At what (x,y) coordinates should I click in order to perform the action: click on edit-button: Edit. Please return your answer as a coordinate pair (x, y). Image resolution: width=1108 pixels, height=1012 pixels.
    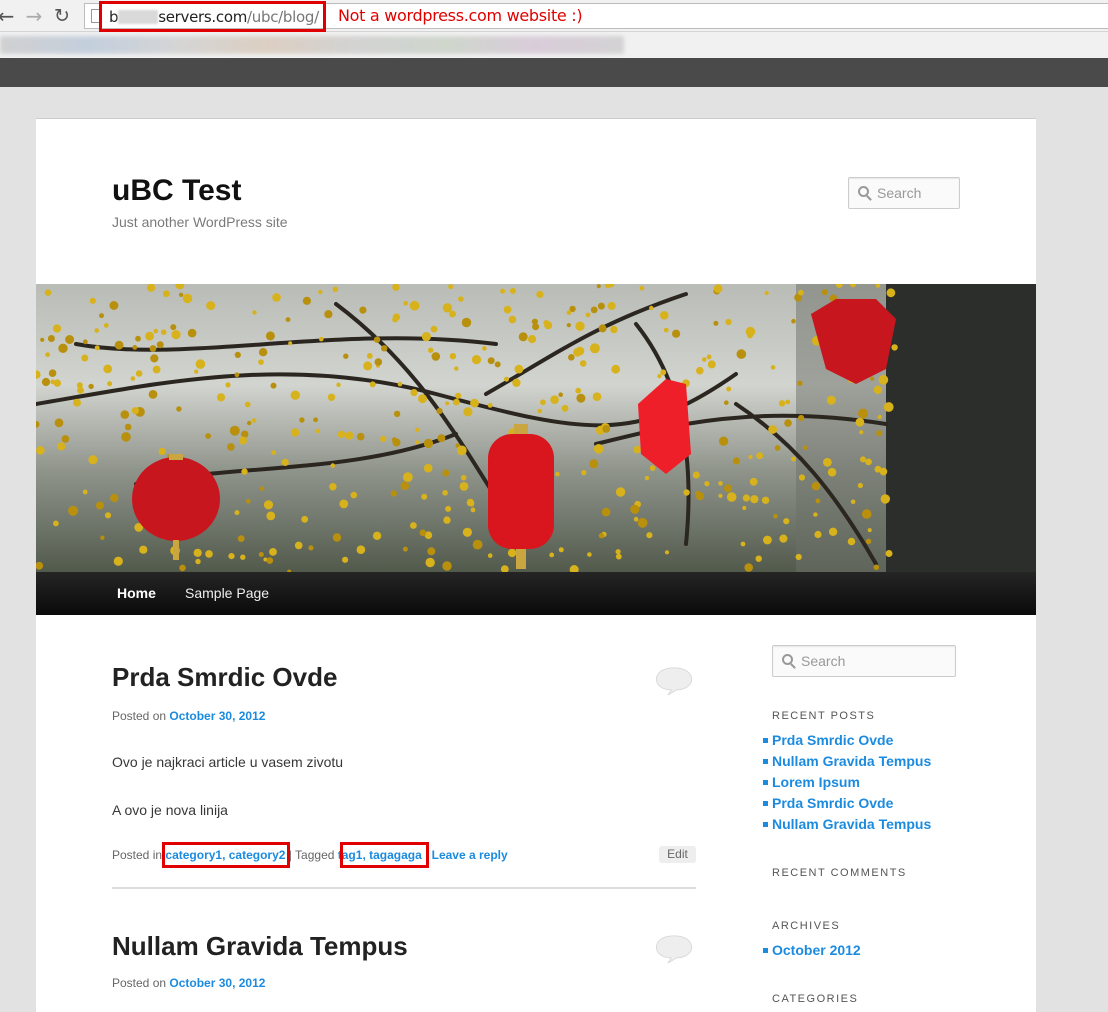
    Looking at the image, I should click on (677, 854).